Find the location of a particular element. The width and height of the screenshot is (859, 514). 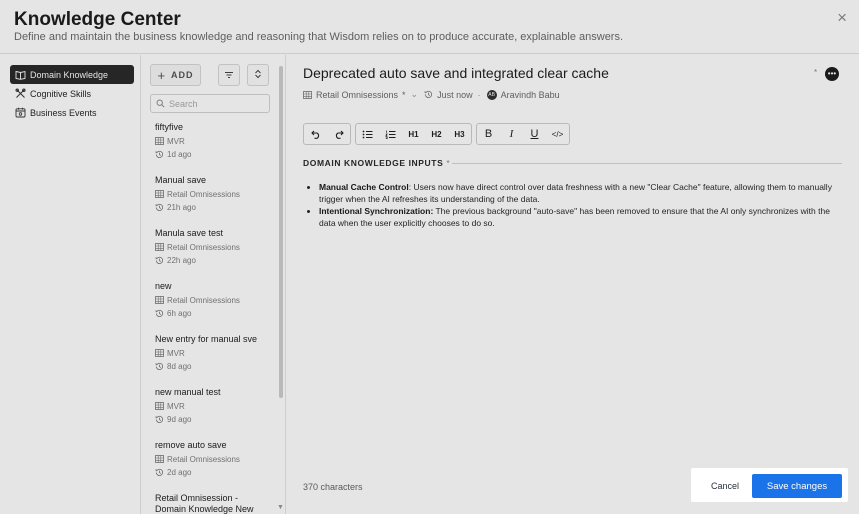

sort-button is located at coordinates (258, 75).